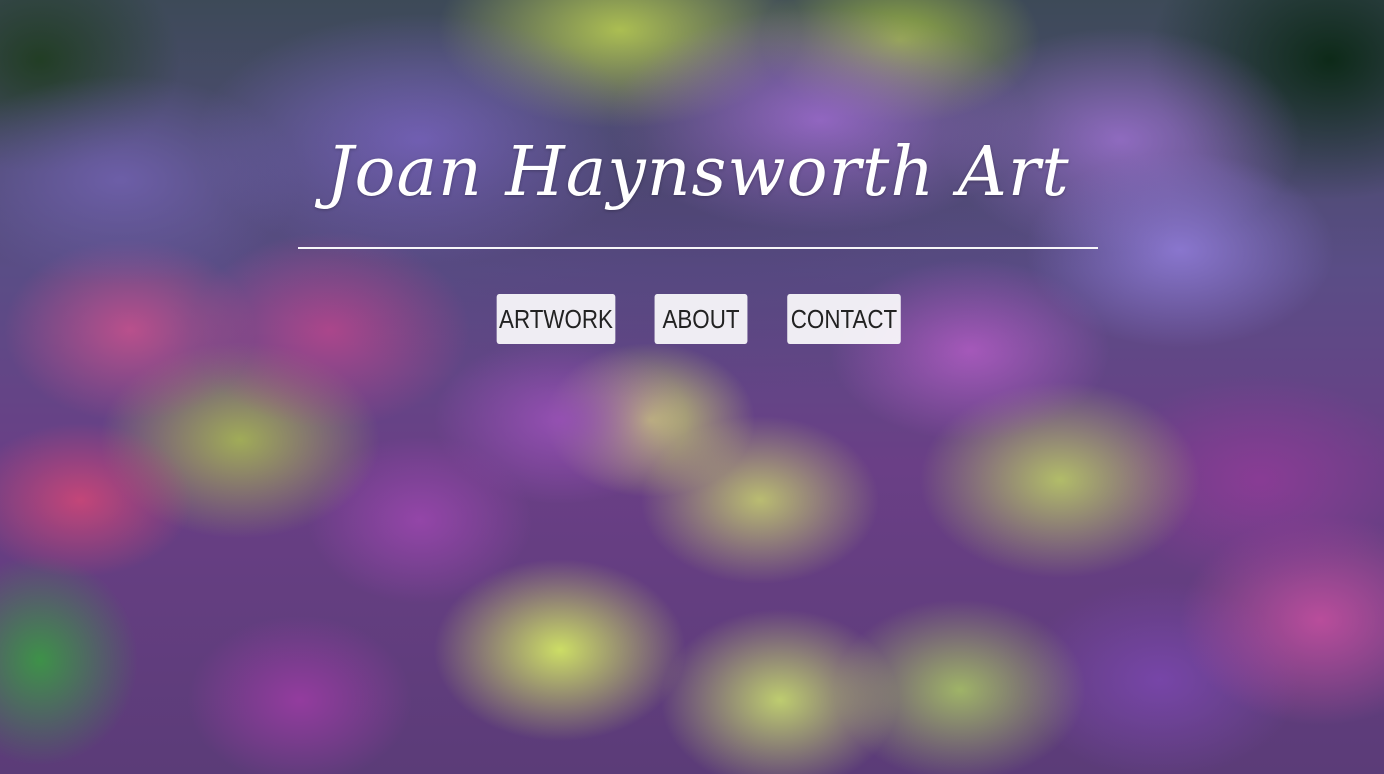 Image resolution: width=1384 pixels, height=774 pixels. Describe the element at coordinates (701, 319) in the screenshot. I see `nav-about-button: ABOUT` at that location.